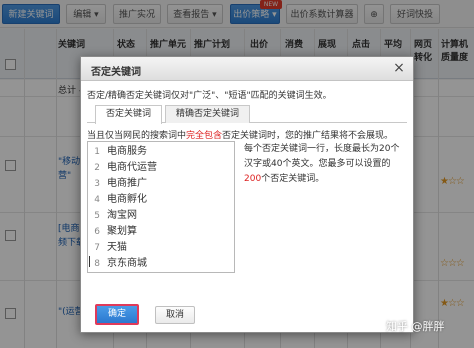 This screenshot has height=348, width=474. Describe the element at coordinates (120, 199) in the screenshot. I see `list-item: 4 电商孵化` at that location.